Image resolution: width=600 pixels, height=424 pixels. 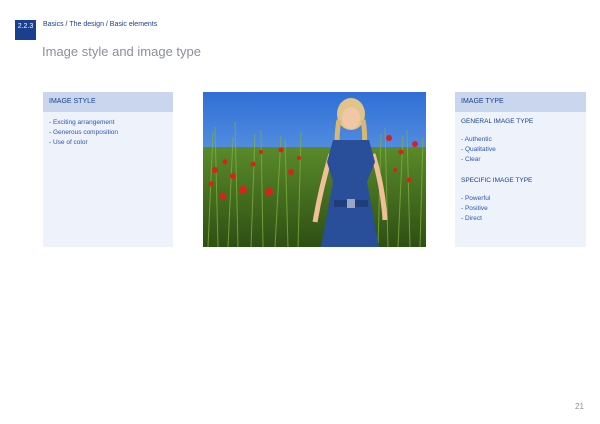 I want to click on image-style-heading: IMAGE STYLE, so click(x=108, y=102).